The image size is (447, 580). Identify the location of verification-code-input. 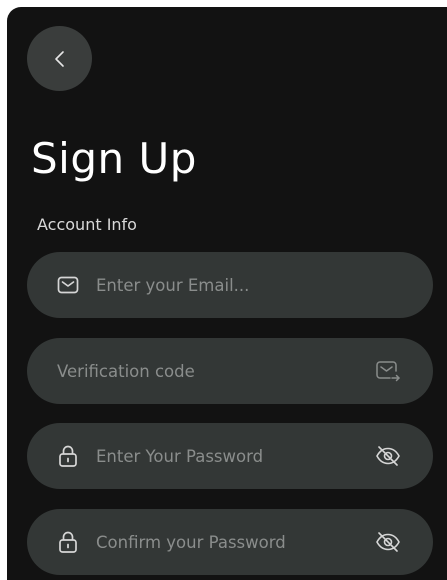
(207, 371).